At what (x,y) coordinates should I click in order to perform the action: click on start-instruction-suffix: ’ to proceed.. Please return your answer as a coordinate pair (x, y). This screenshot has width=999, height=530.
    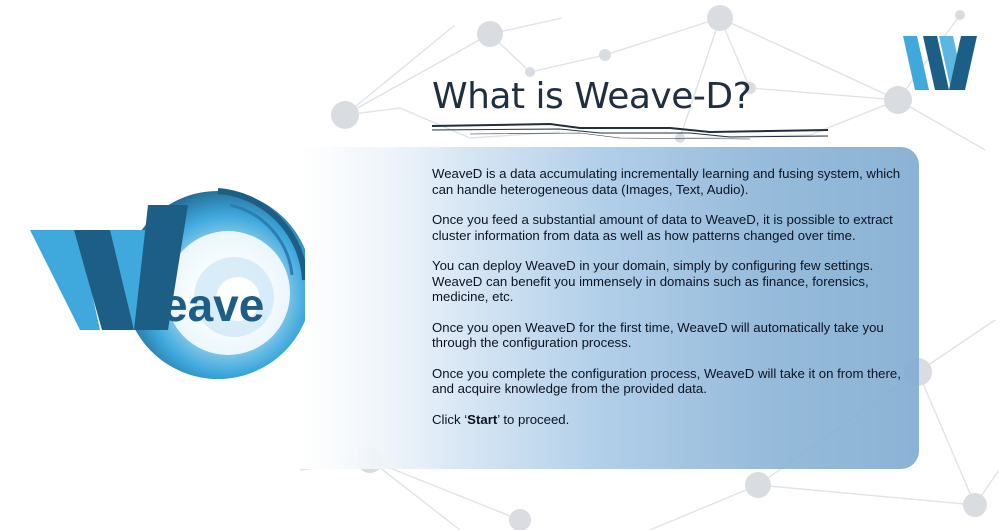
    Looking at the image, I should click on (533, 419).